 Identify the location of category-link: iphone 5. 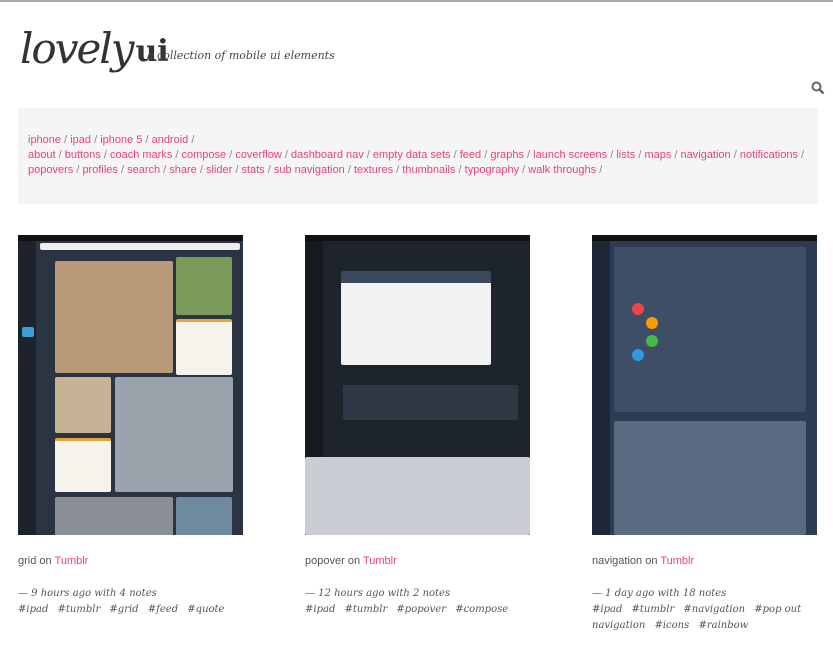
(121, 140).